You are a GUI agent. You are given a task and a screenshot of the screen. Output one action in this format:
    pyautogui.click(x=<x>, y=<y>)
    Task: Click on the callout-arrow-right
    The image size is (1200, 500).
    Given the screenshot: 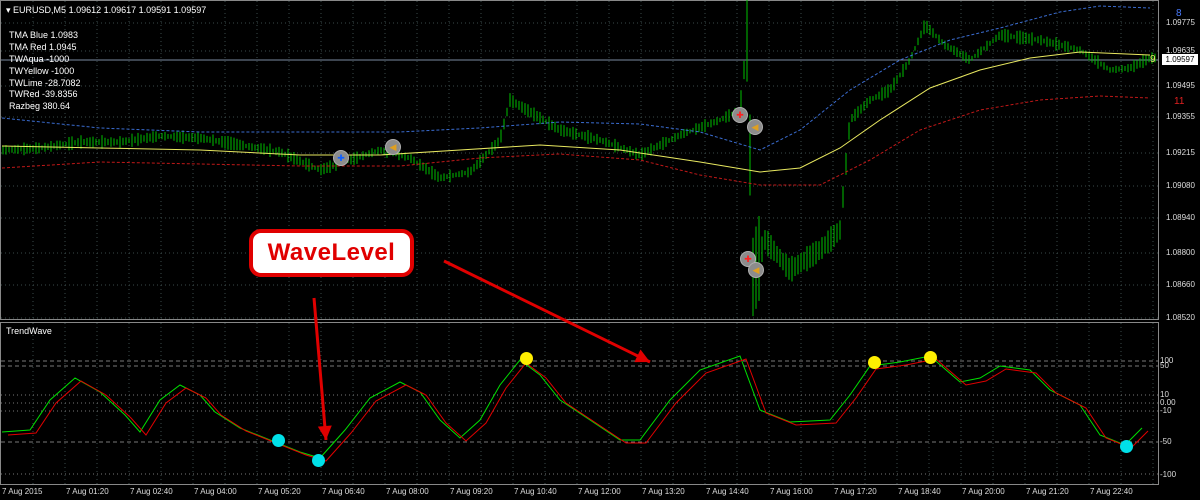 What is the action you would take?
    pyautogui.click(x=547, y=311)
    